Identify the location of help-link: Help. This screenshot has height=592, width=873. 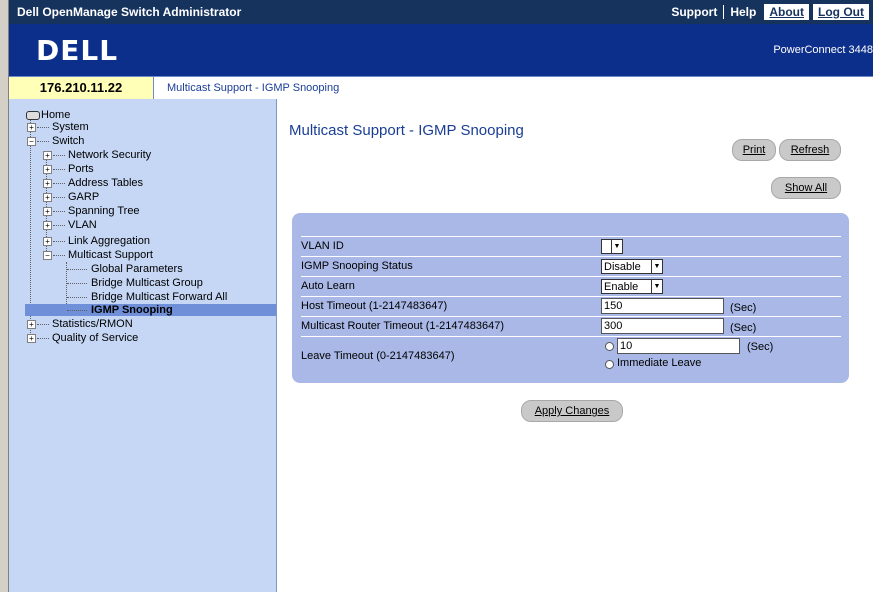
(742, 12).